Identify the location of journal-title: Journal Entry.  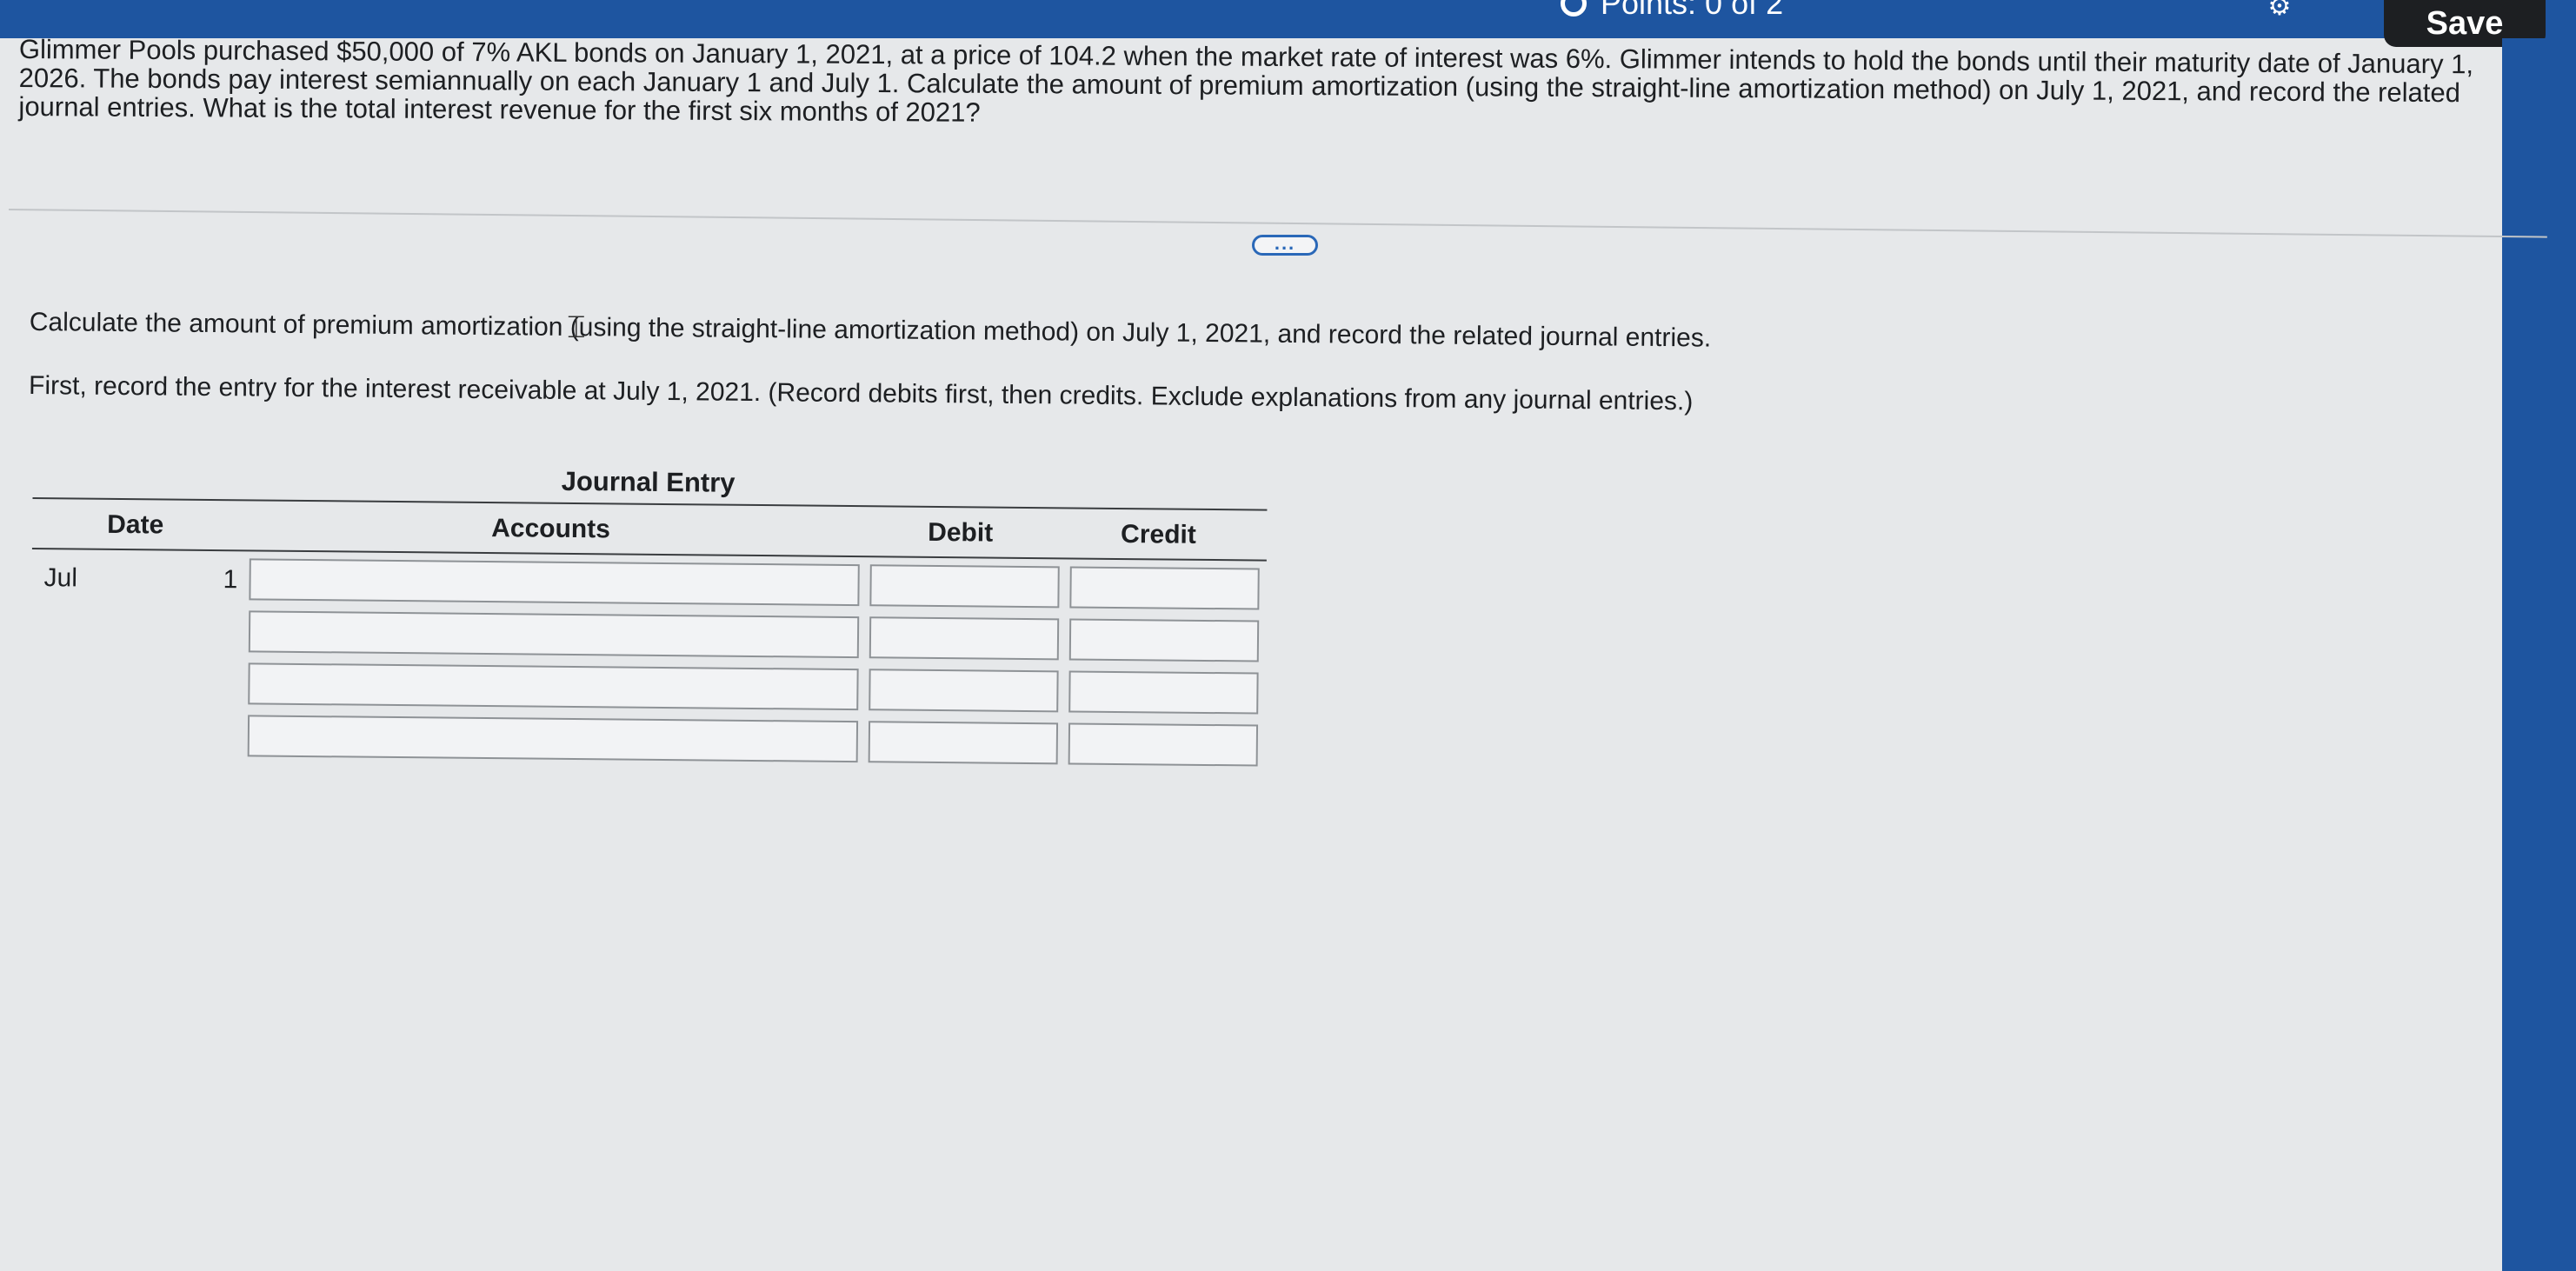
(648, 481).